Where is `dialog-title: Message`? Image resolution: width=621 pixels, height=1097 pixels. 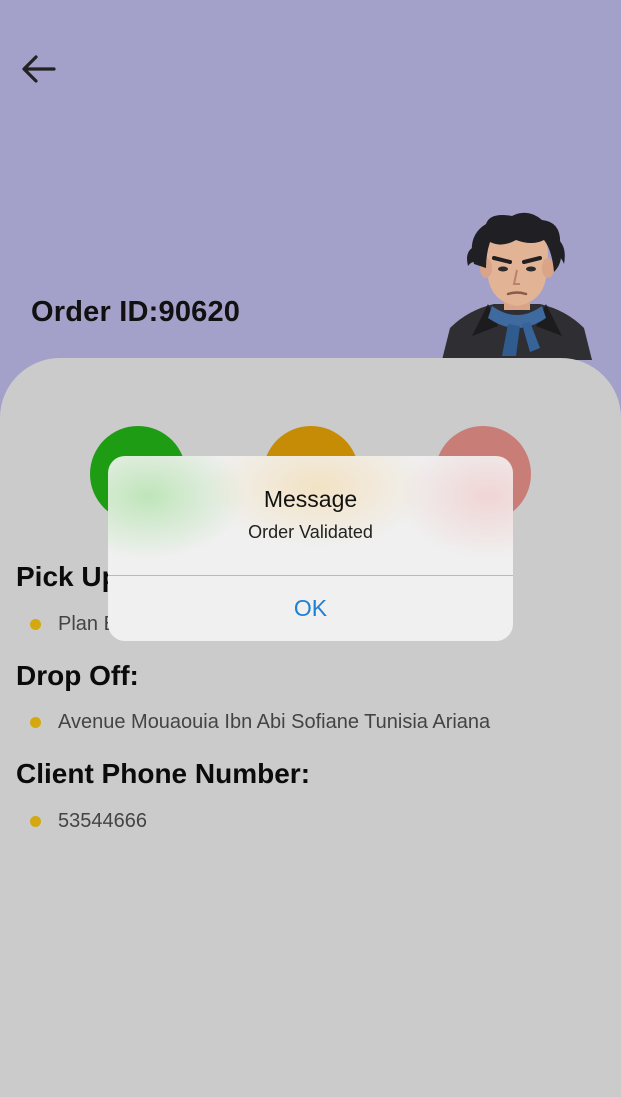 dialog-title: Message is located at coordinates (310, 499).